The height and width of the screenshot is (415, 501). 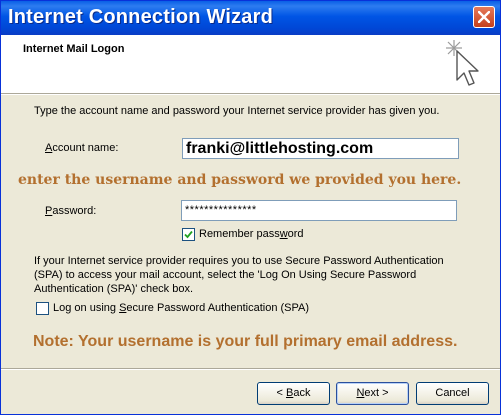 I want to click on wizard-header: Internet Mail Logon, so click(x=250, y=64).